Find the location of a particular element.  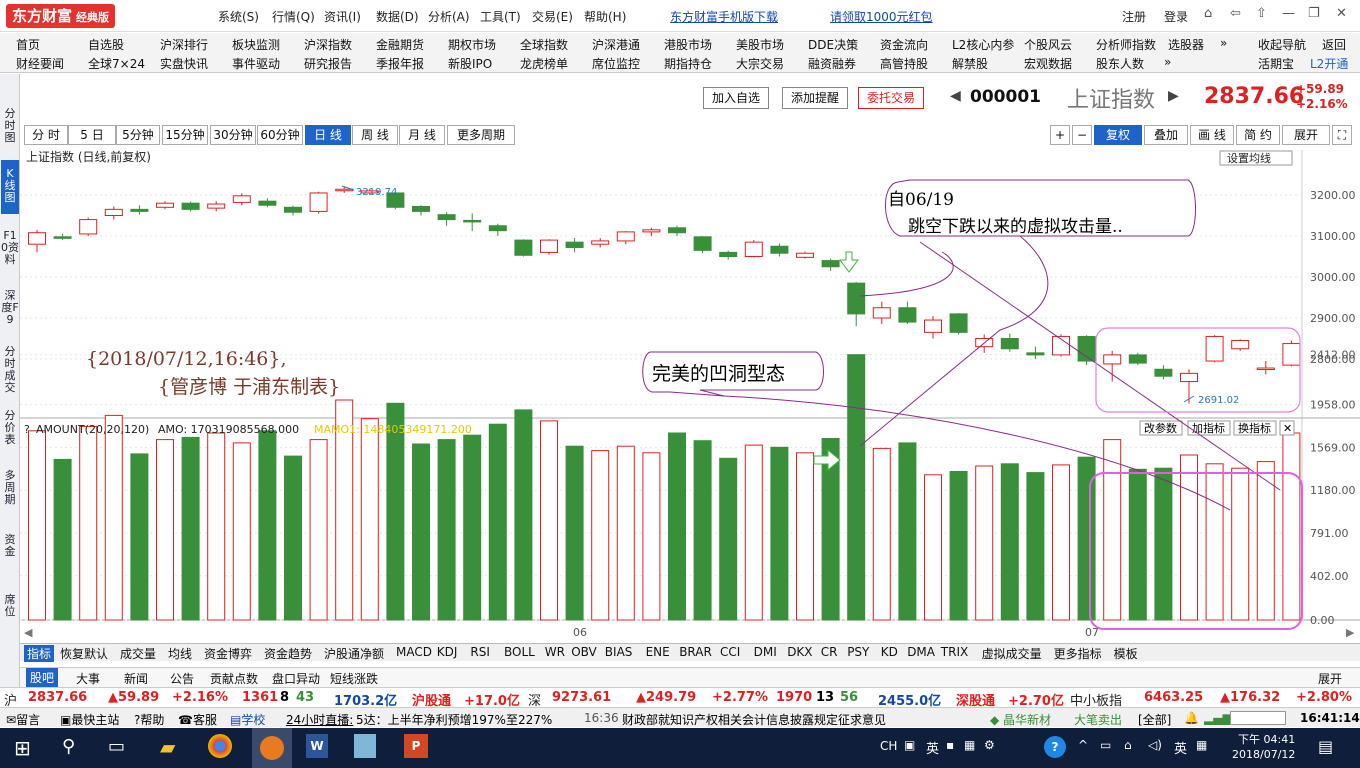

nav-connect: 沪深港通 is located at coordinates (616, 44).